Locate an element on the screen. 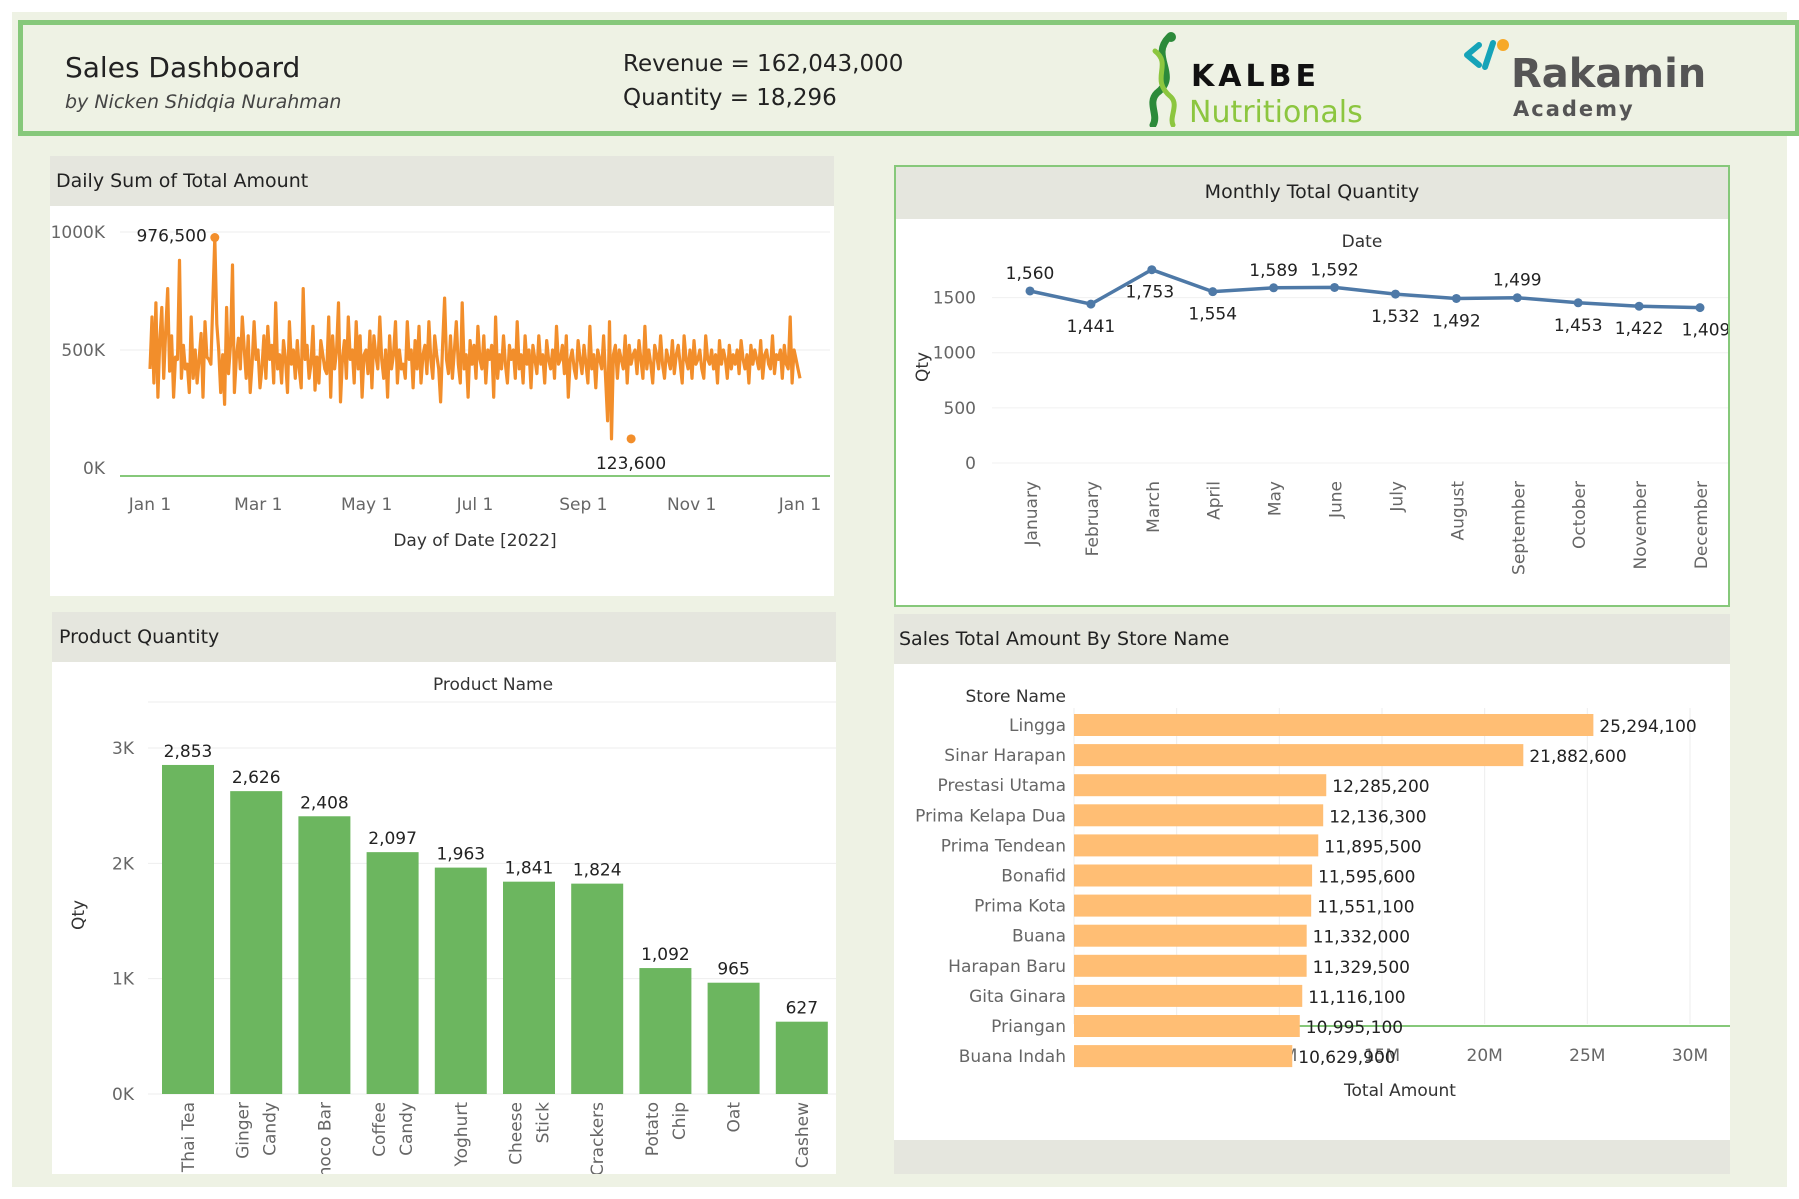 Image resolution: width=1799 pixels, height=1199 pixels. rakamin-logo-text: Rakamin is located at coordinates (1609, 74).